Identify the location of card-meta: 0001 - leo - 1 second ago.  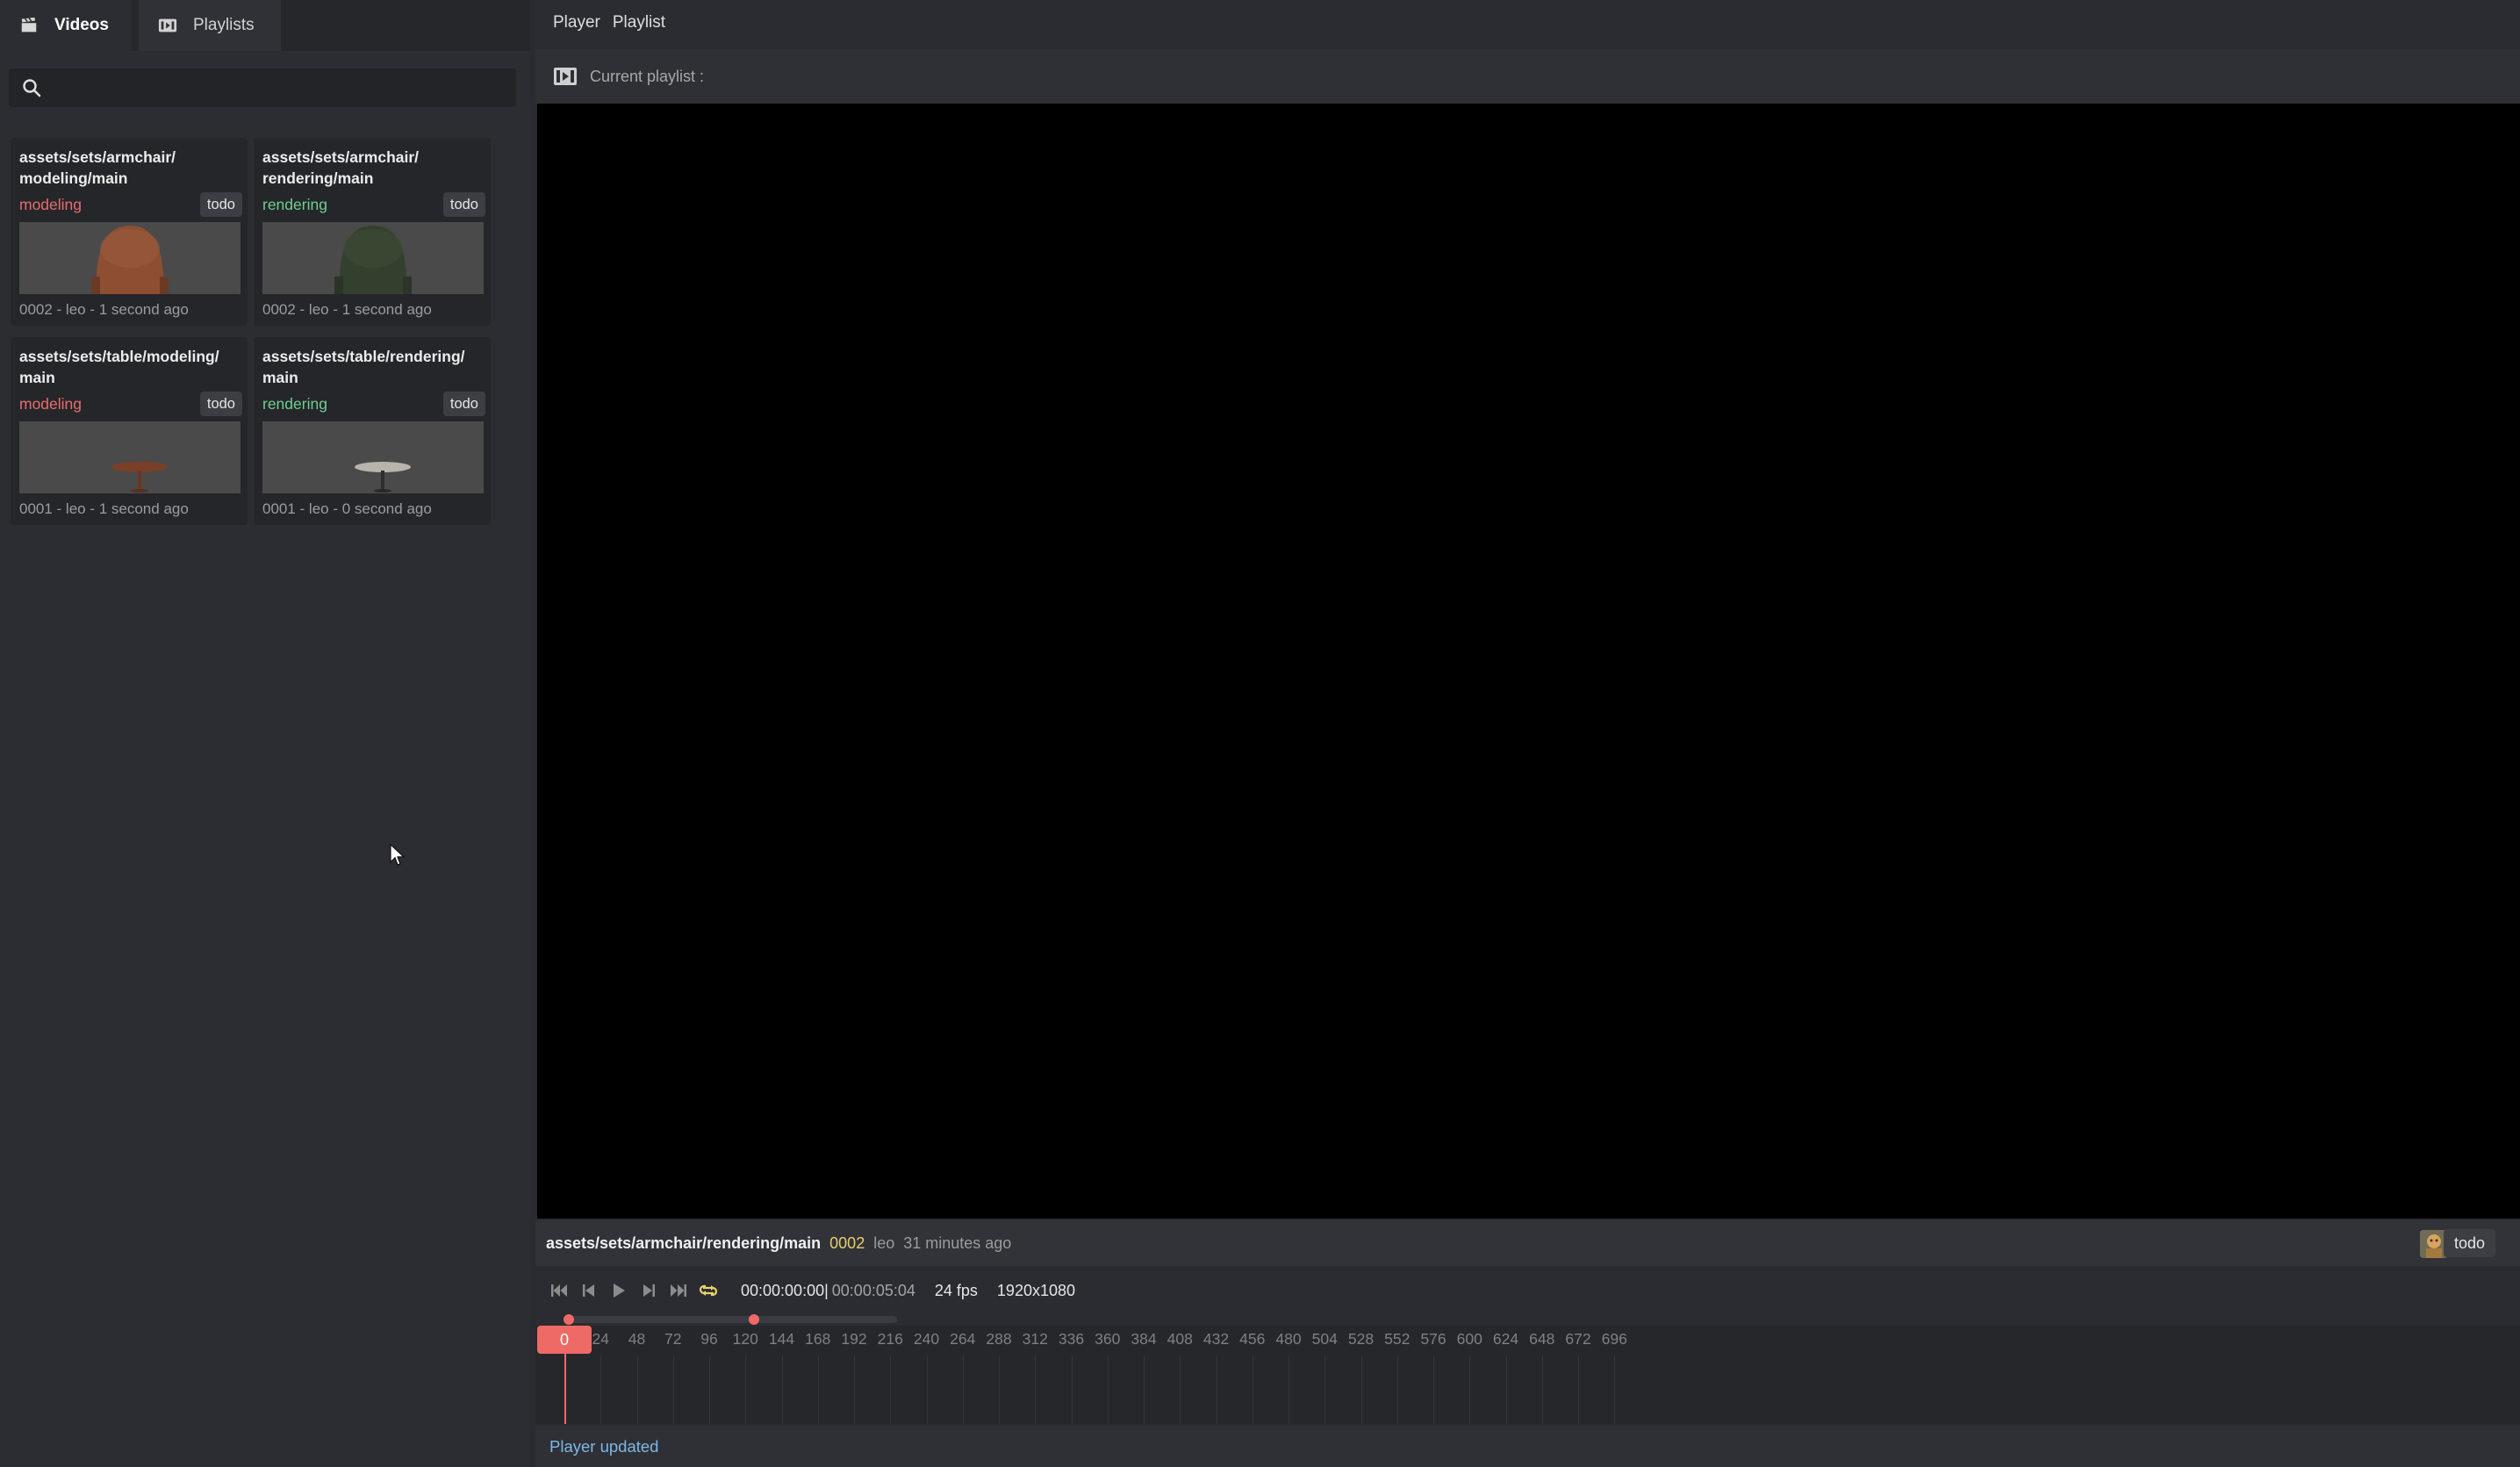
(104, 508).